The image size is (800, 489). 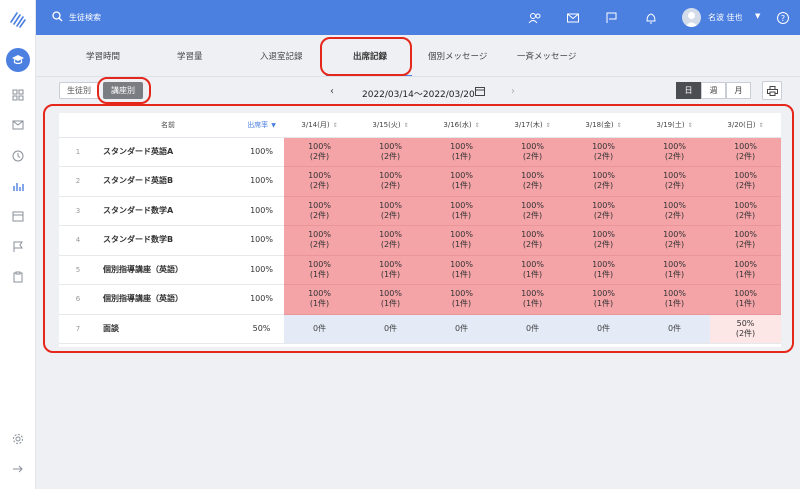 What do you see at coordinates (18, 439) in the screenshot?
I see `settings-gear-icon` at bounding box center [18, 439].